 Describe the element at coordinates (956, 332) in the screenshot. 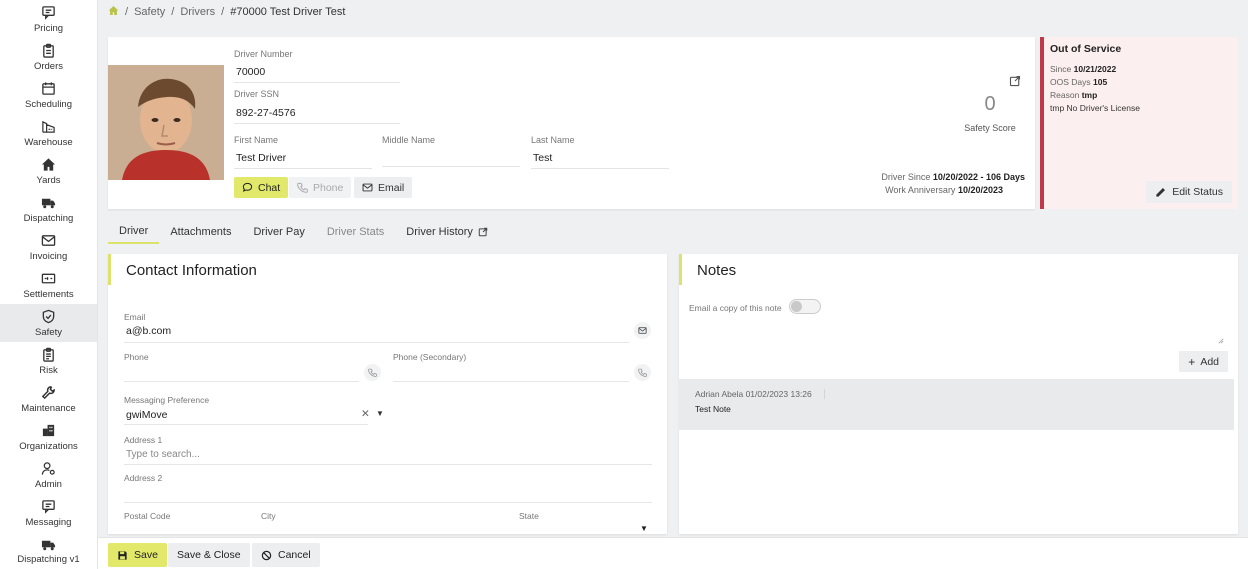

I see `note-textarea` at that location.